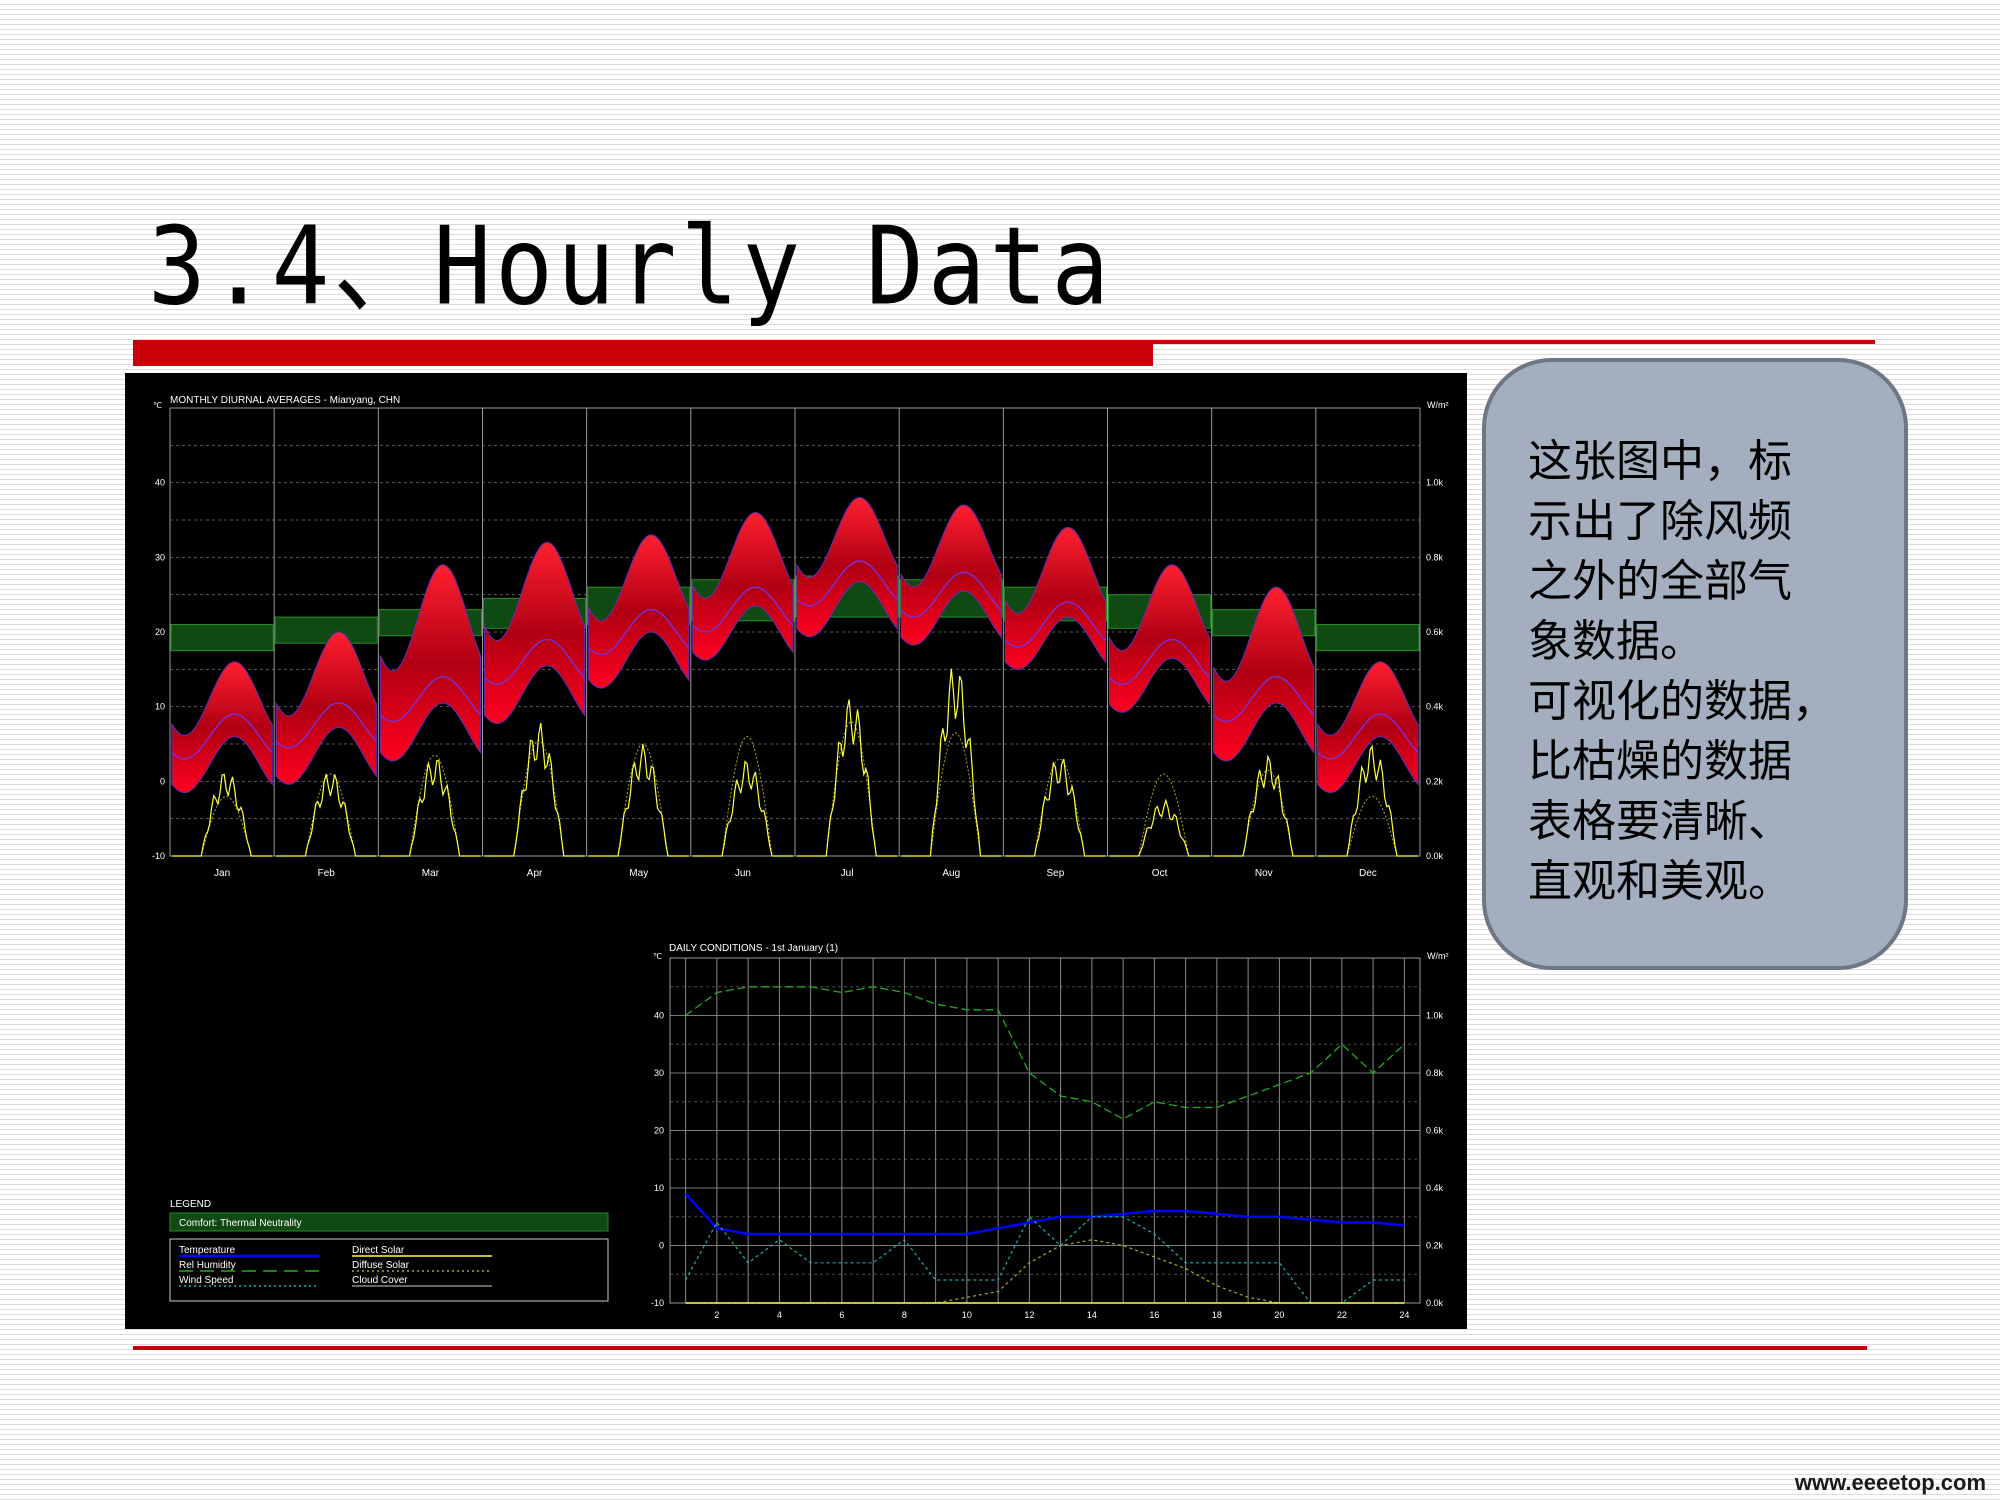 The image size is (2000, 1500). What do you see at coordinates (1438, 405) in the screenshot?
I see `monthly-right-unit: W/m²` at bounding box center [1438, 405].